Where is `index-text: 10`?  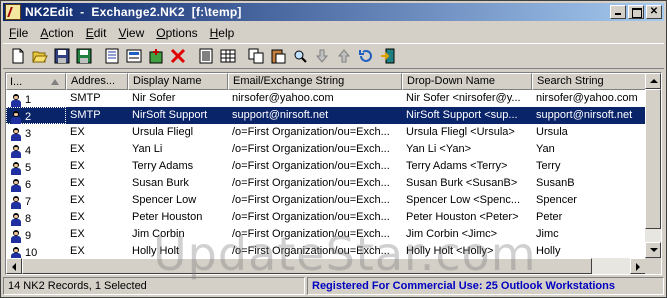
index-text: 10 is located at coordinates (31, 252).